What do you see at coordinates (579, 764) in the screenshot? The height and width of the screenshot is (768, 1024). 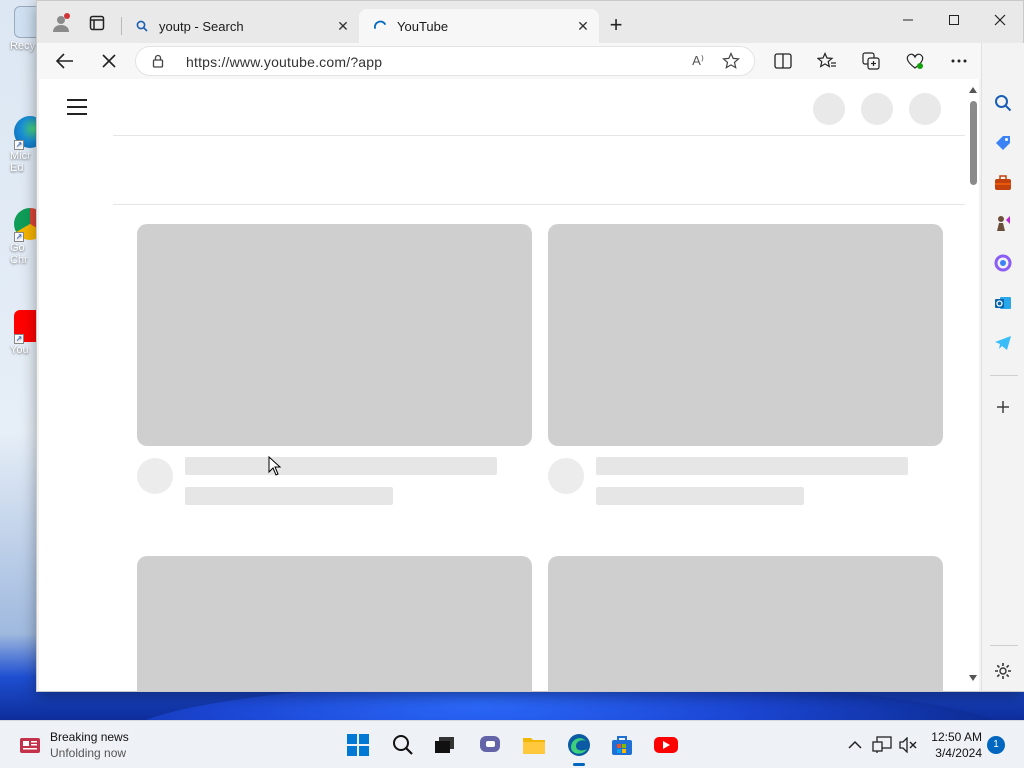 I see `active-app-indicator` at bounding box center [579, 764].